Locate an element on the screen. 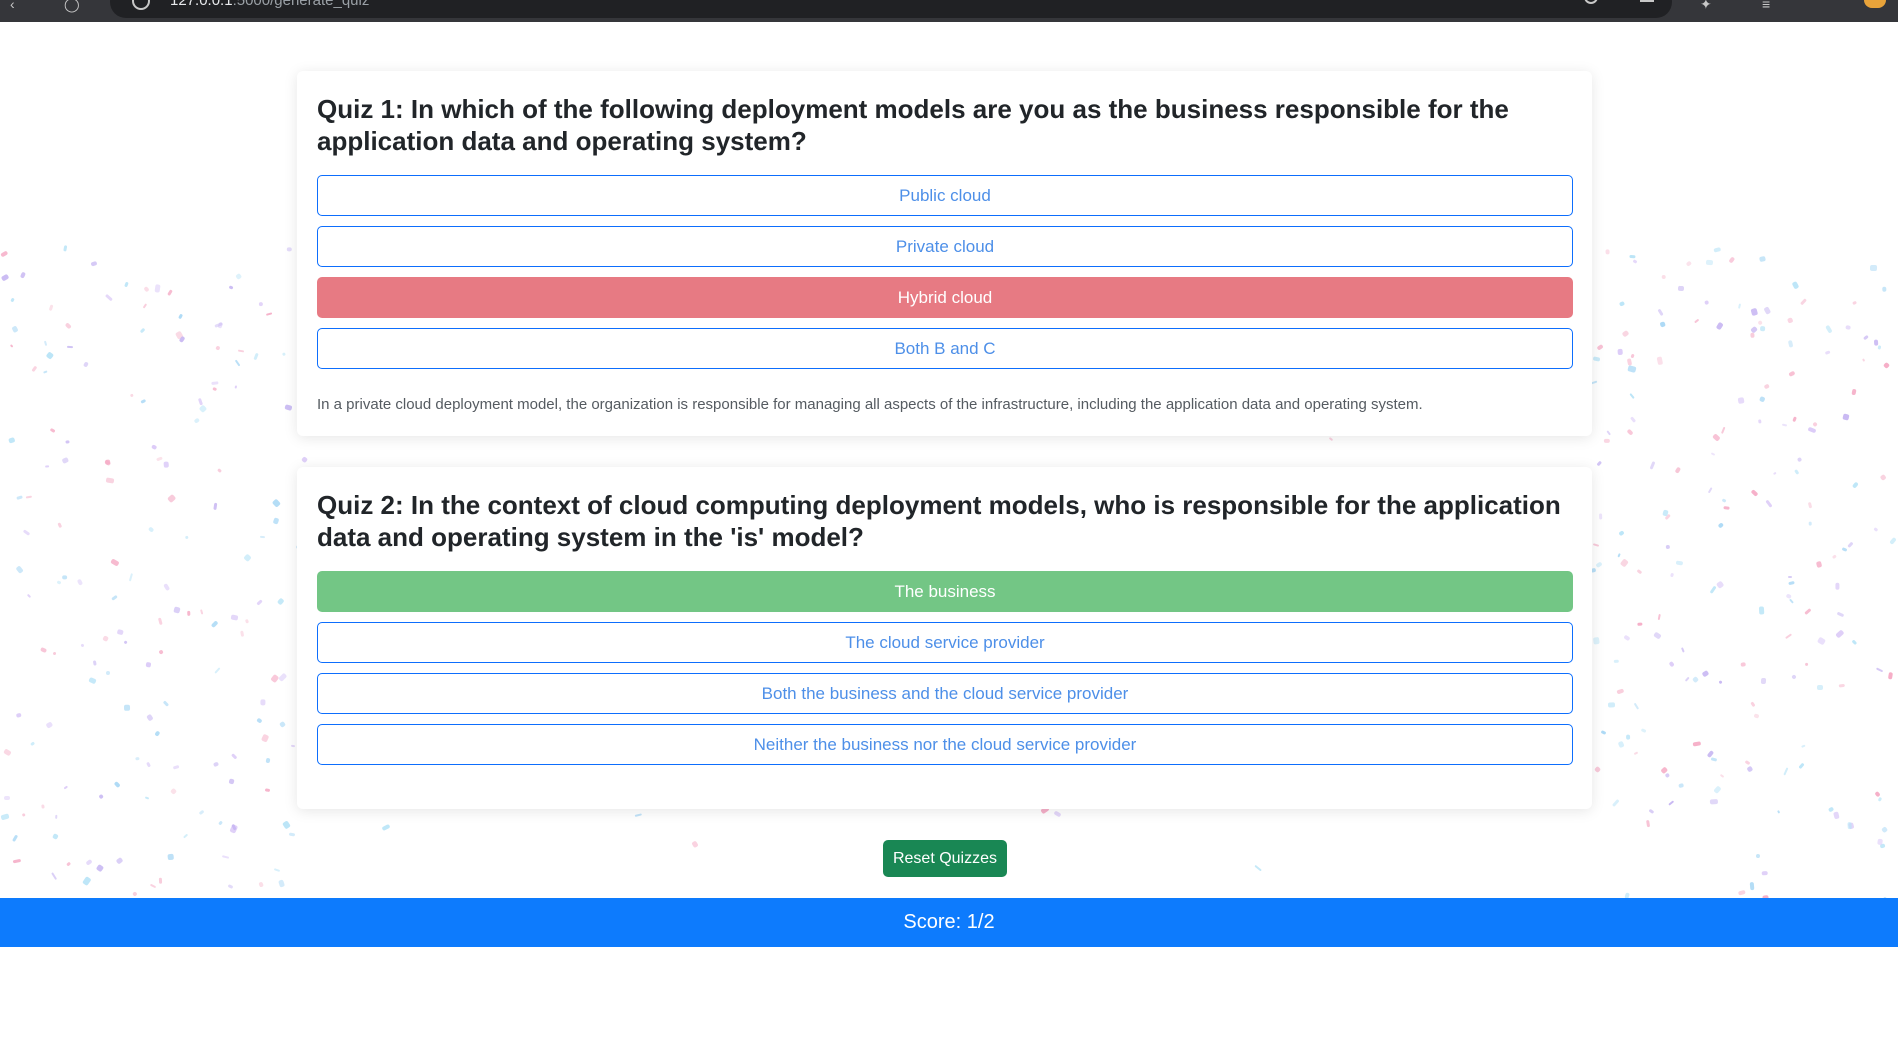 Image resolution: width=1898 pixels, height=1045 pixels. reload-icon: ◯ is located at coordinates (72, 5).